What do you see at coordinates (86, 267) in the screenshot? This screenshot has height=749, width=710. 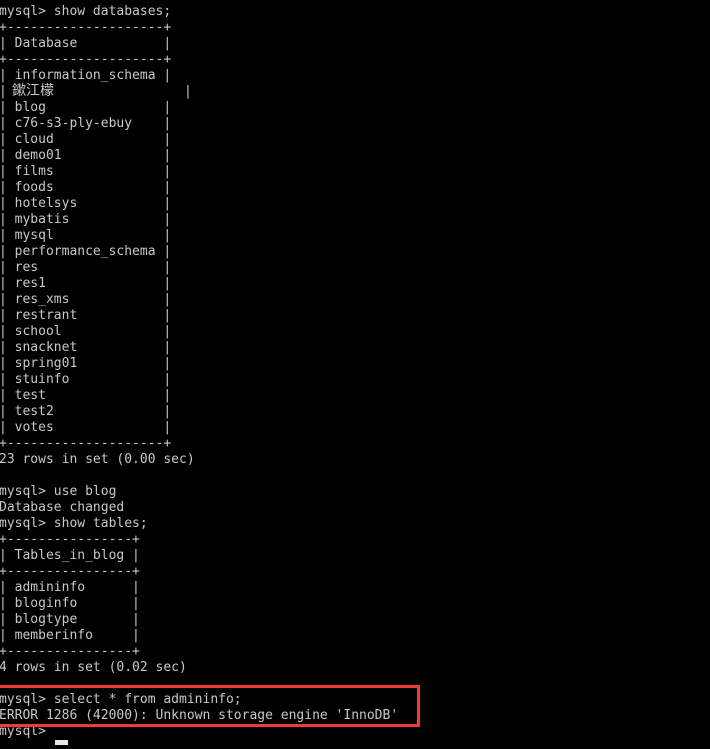 I see `terminal-line: | res |` at bounding box center [86, 267].